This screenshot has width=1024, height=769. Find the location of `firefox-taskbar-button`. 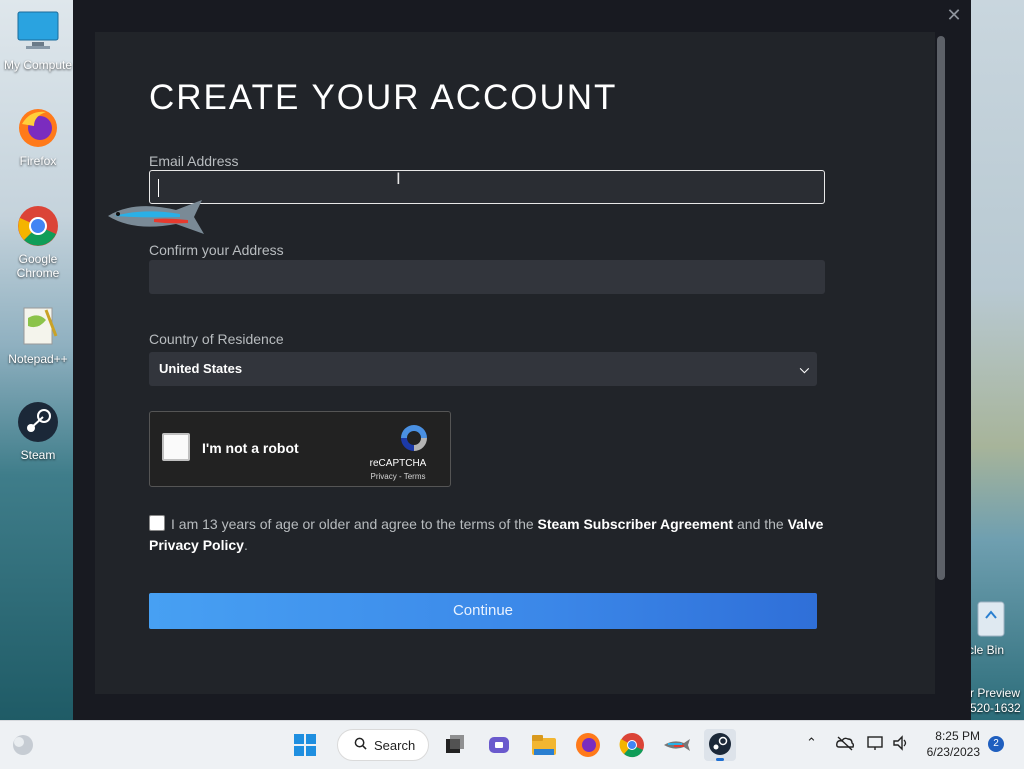

firefox-taskbar-button is located at coordinates (588, 745).